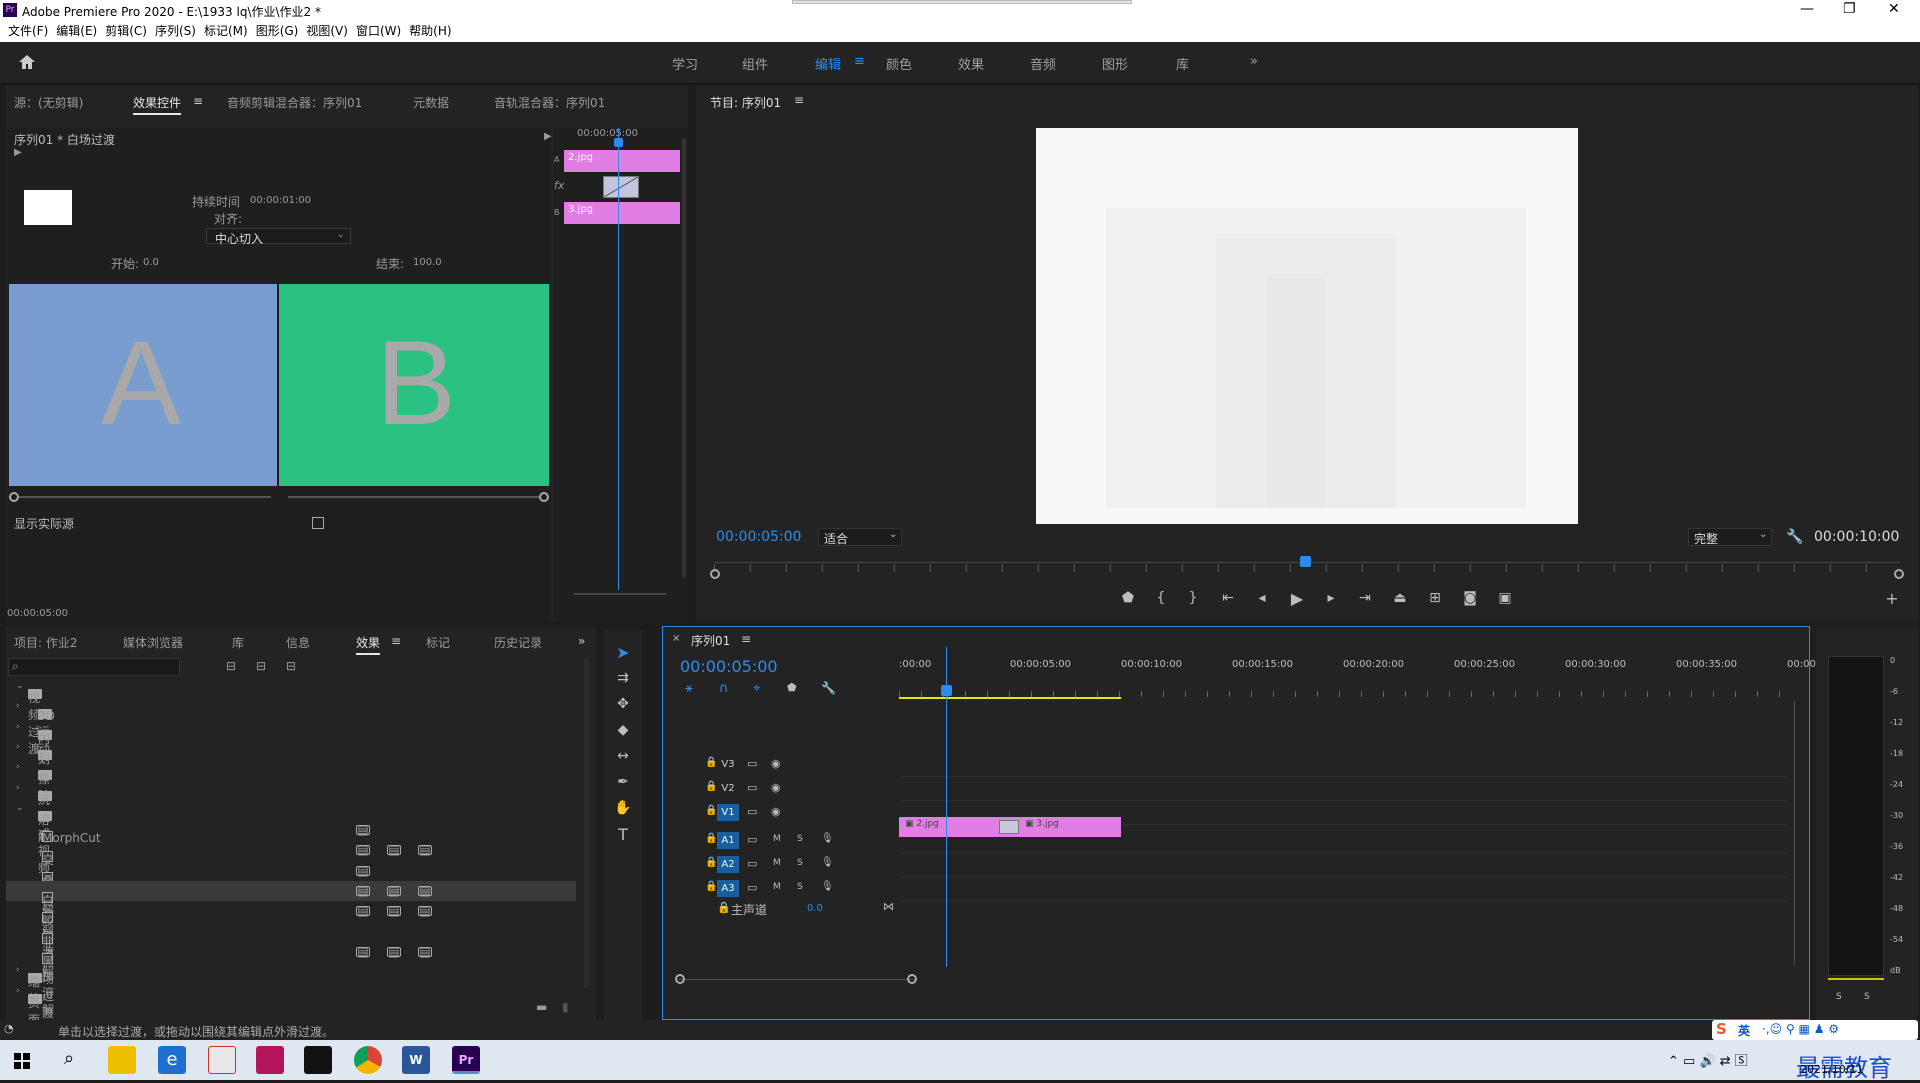 The height and width of the screenshot is (1083, 1920). Describe the element at coordinates (1400, 598) in the screenshot. I see `lift-icon: ⏏` at that location.